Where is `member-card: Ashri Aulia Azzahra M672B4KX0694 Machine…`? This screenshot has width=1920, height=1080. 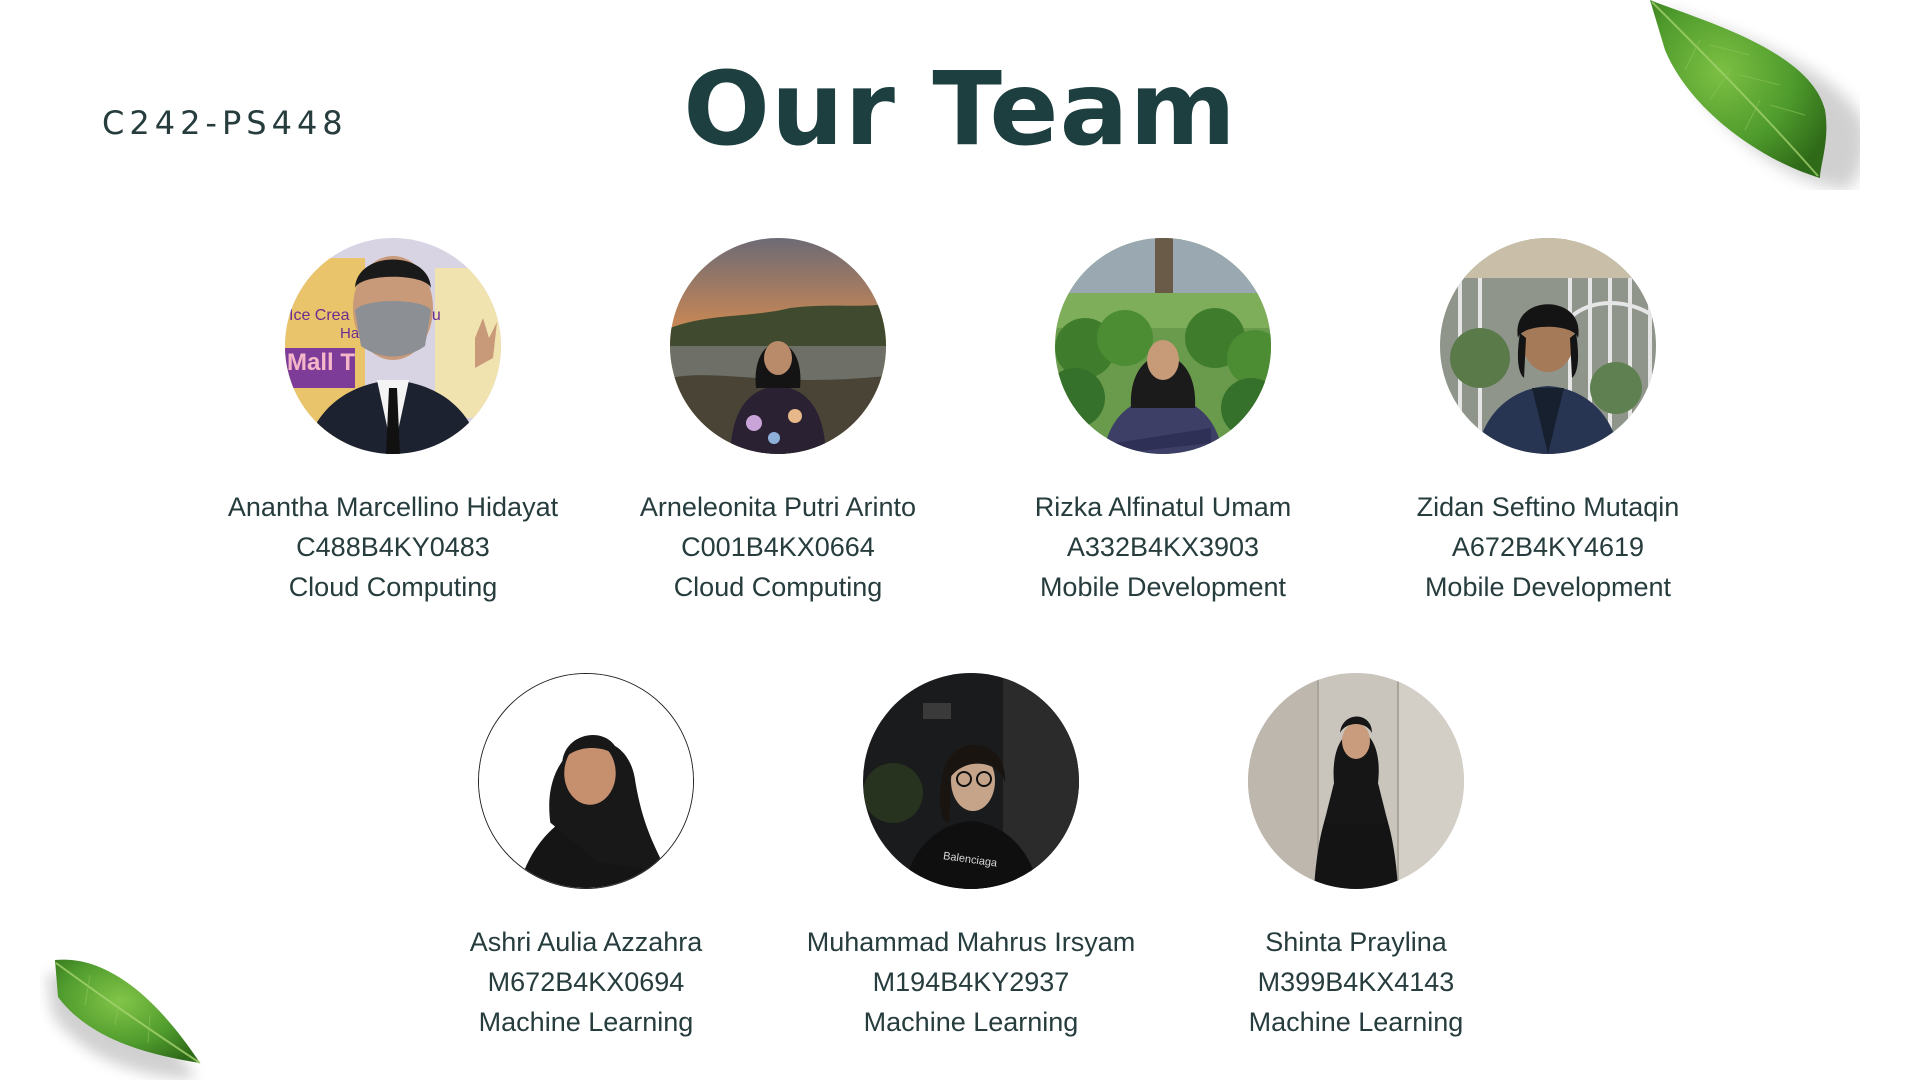 member-card: Ashri Aulia Azzahra M672B4KX0694 Machine… is located at coordinates (586, 857).